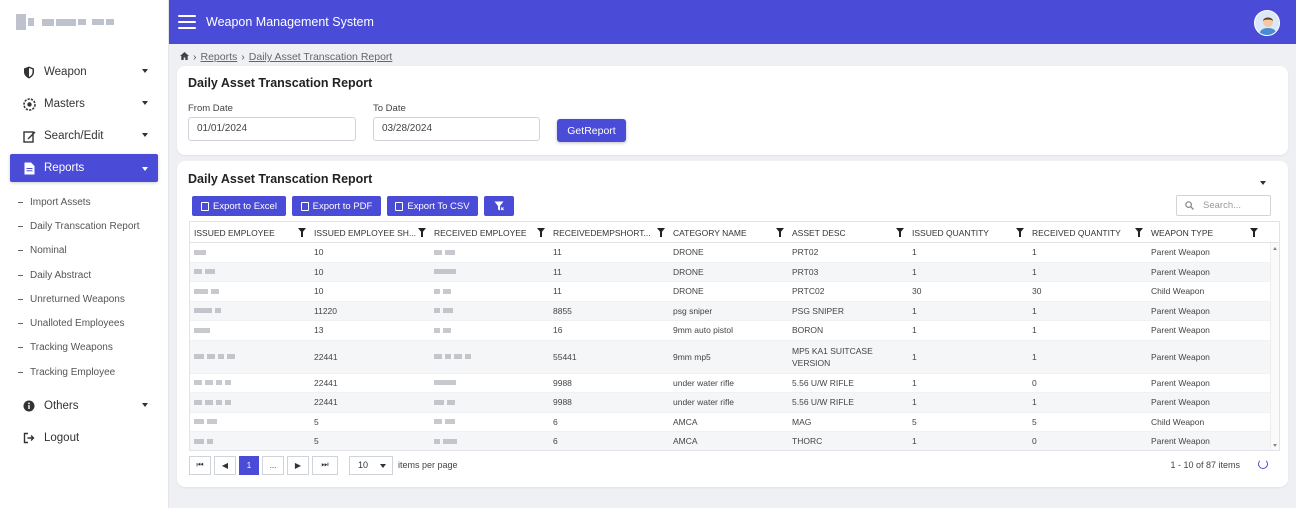 The width and height of the screenshot is (1296, 508). Describe the element at coordinates (591, 130) in the screenshot. I see `get-report-button: GetReport` at that location.